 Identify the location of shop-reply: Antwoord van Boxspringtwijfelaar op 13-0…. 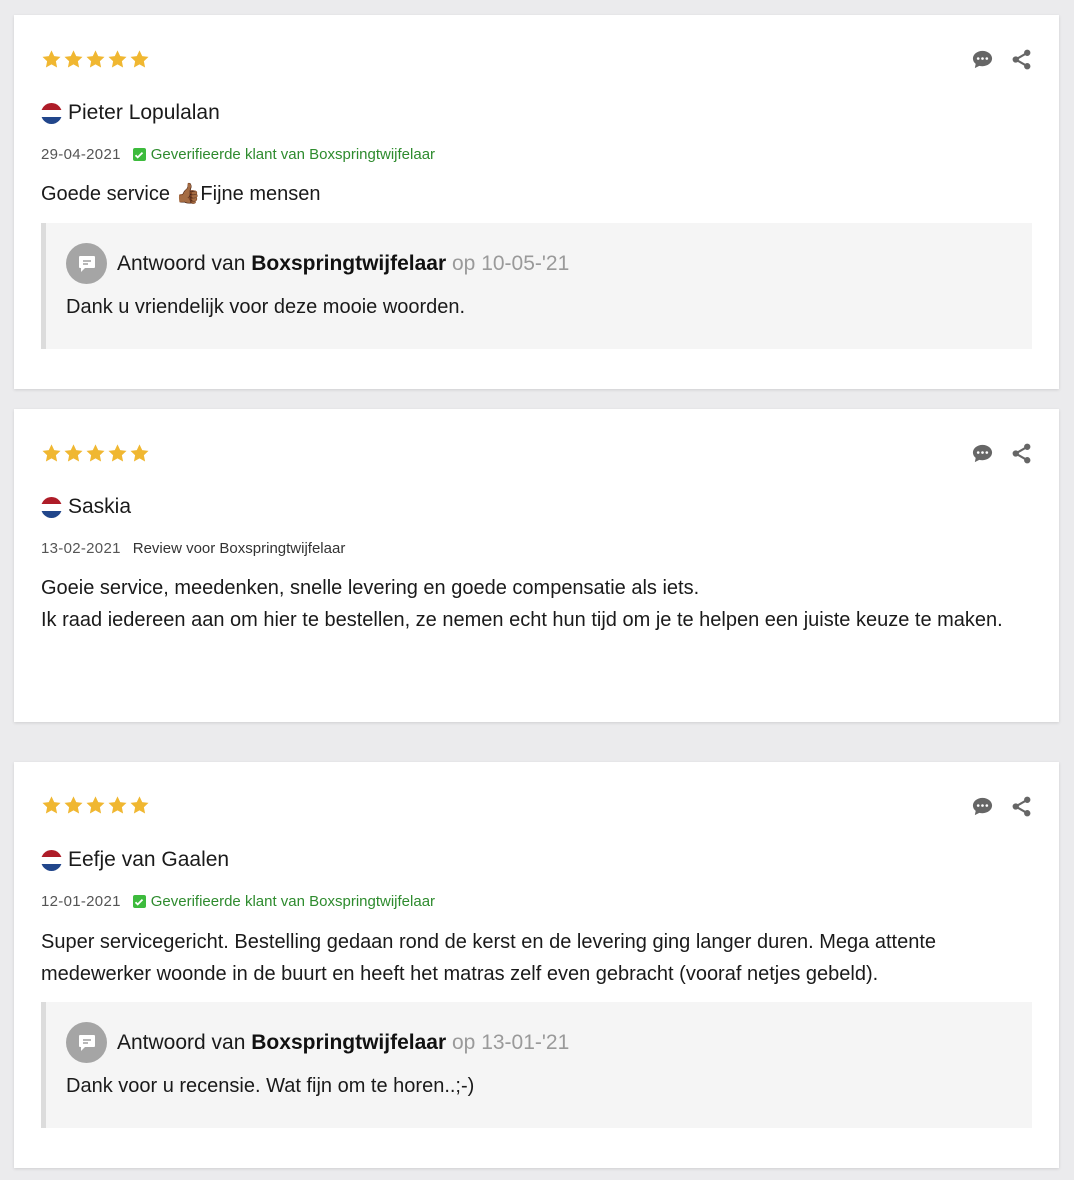
(536, 1065).